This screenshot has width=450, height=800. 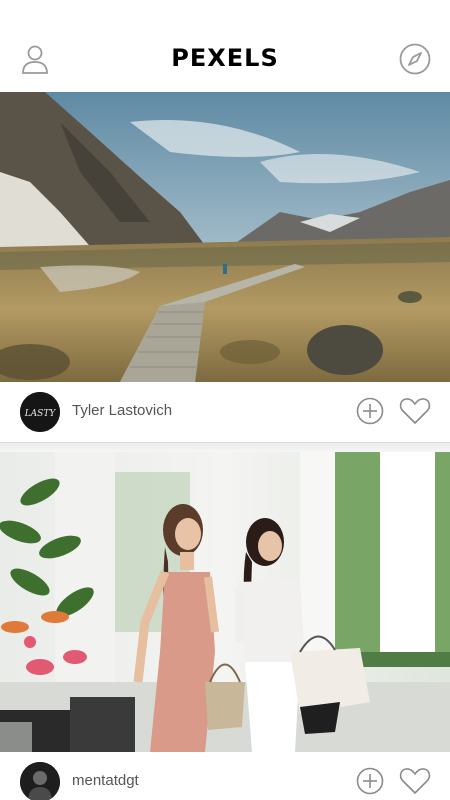 I want to click on avatar-logo-text: LASTY, so click(x=40, y=414).